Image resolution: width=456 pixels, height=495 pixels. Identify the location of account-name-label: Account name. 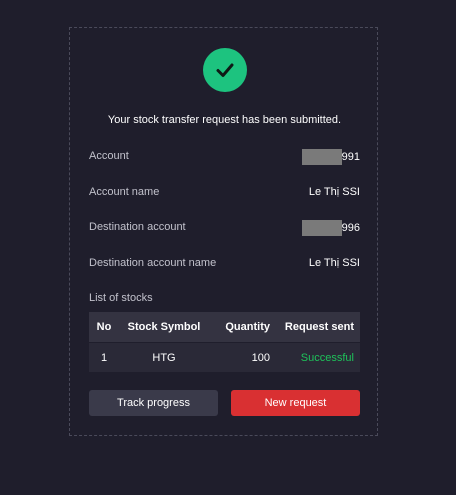
(124, 192).